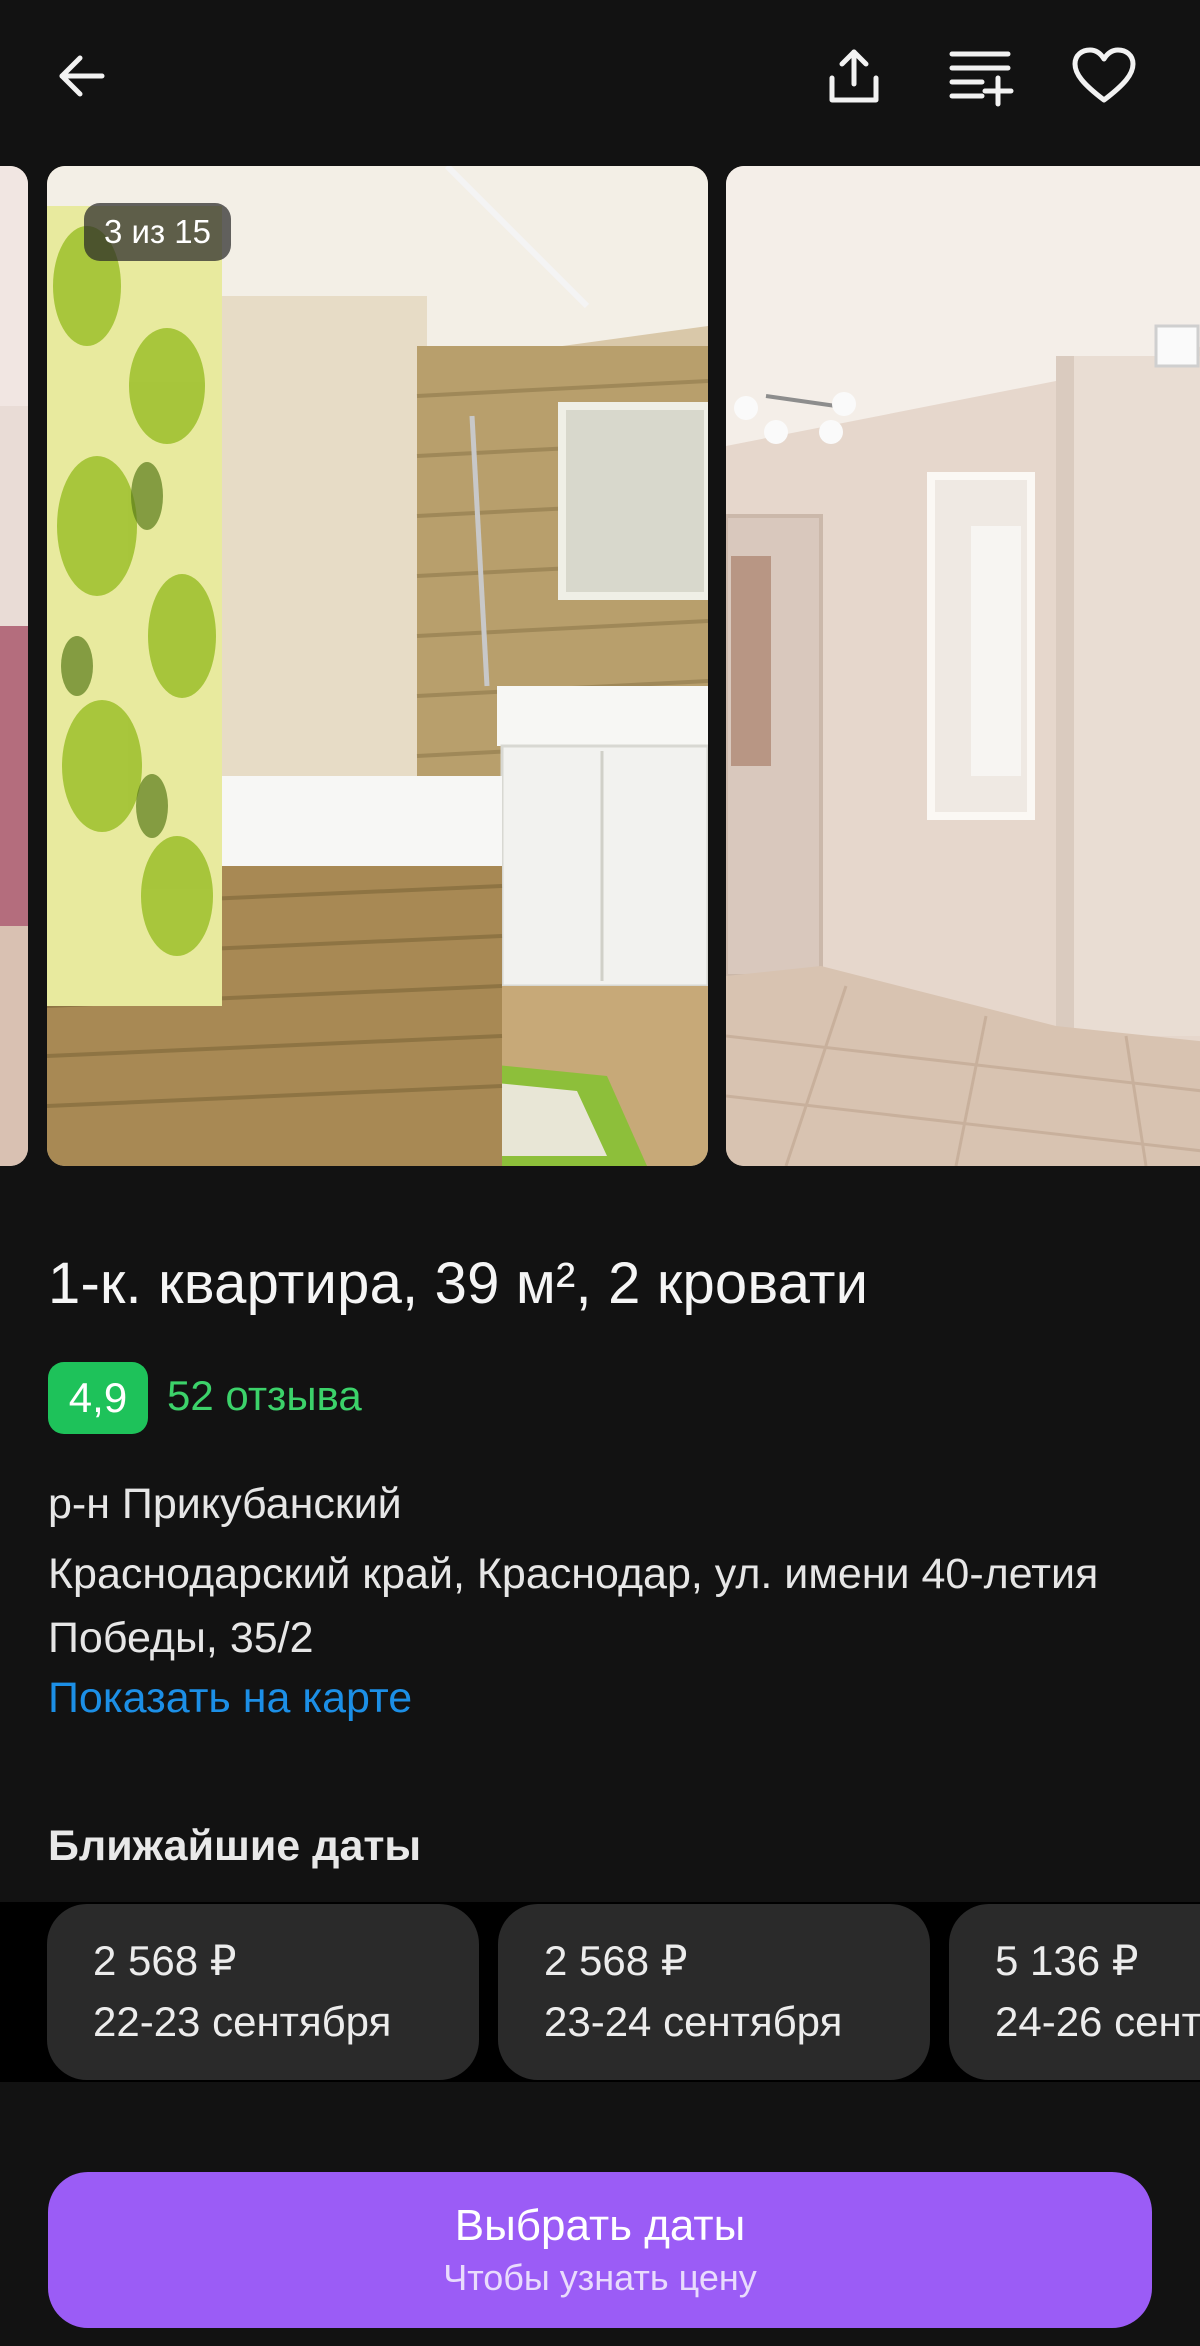 The image size is (1200, 2346). I want to click on date-range: 22-23 сентября, so click(242, 2021).